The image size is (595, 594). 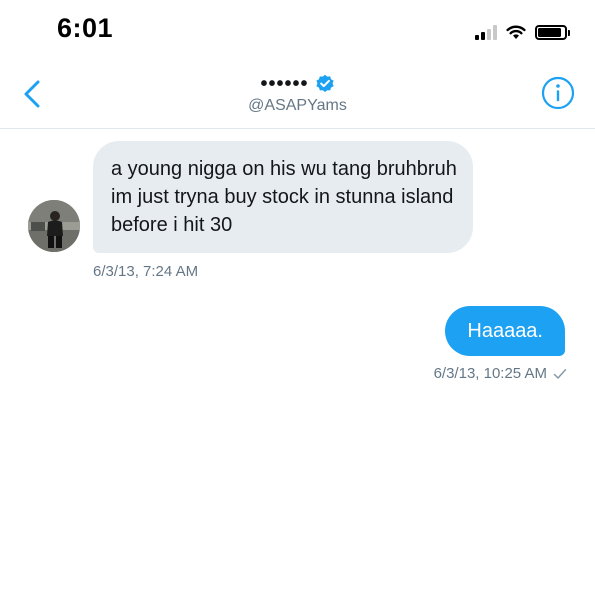 What do you see at coordinates (560, 373) in the screenshot?
I see `read-check-icon` at bounding box center [560, 373].